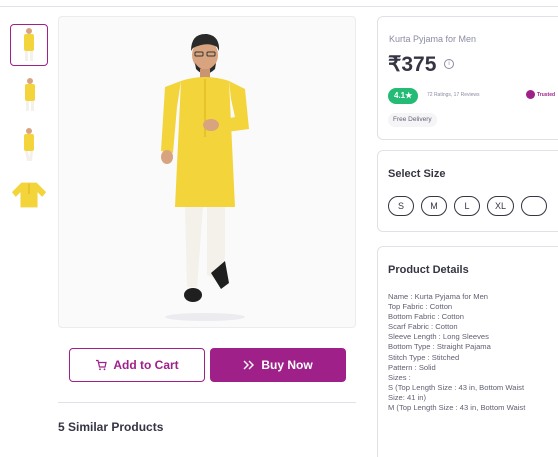 This screenshot has width=558, height=457. What do you see at coordinates (403, 96) in the screenshot?
I see `rating-badge: 4.1★` at bounding box center [403, 96].